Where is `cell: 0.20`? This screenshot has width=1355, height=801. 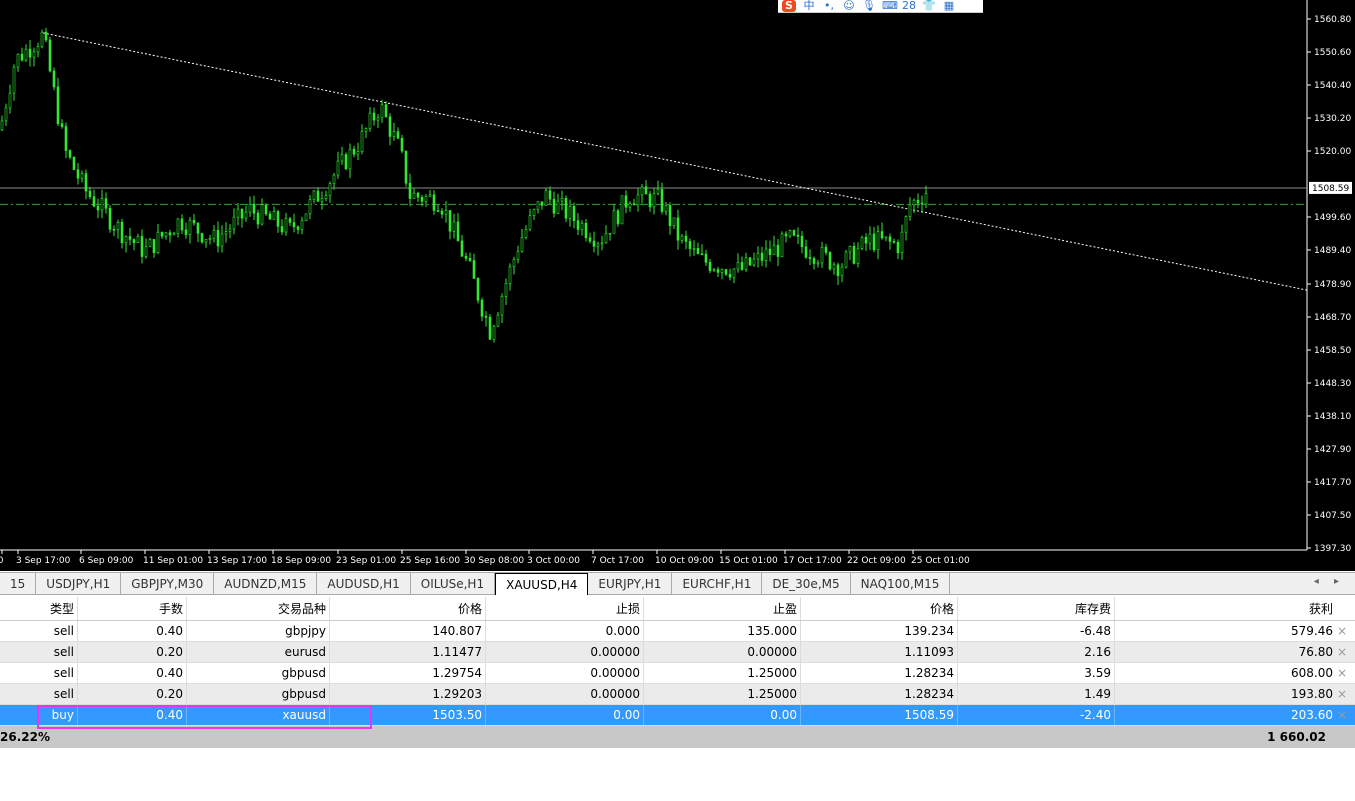
cell: 0.20 is located at coordinates (132, 694).